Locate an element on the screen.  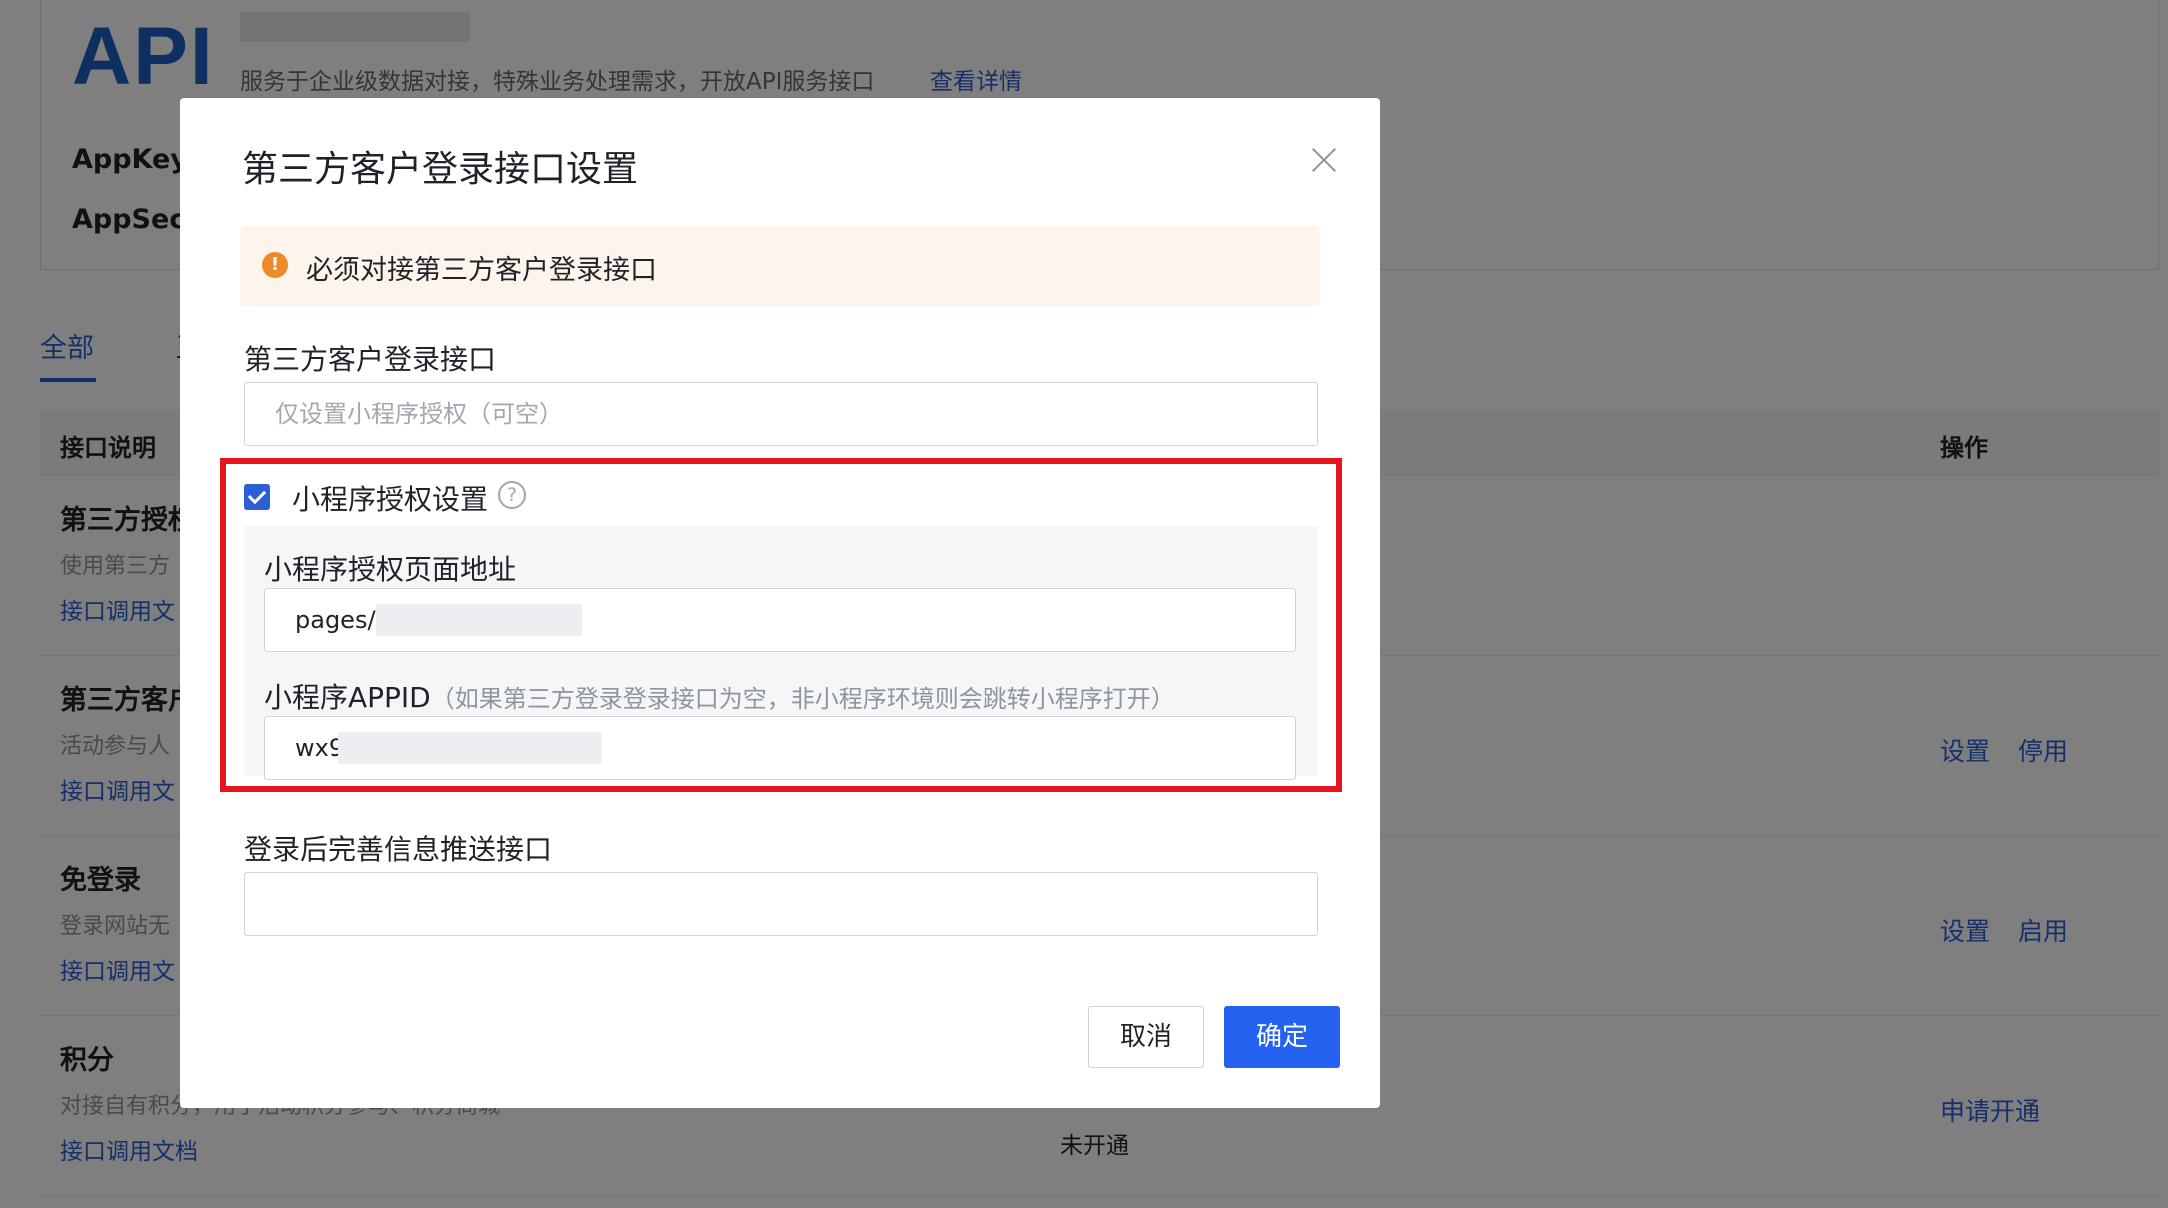
dialog-title: 第三方客户登录接口设置 is located at coordinates (440, 169).